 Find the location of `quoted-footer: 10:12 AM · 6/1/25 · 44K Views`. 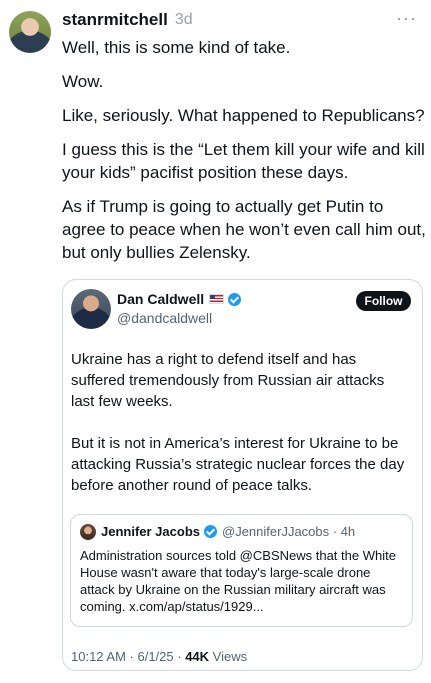

quoted-footer: 10:12 AM · 6/1/25 · 44K Views is located at coordinates (159, 656).